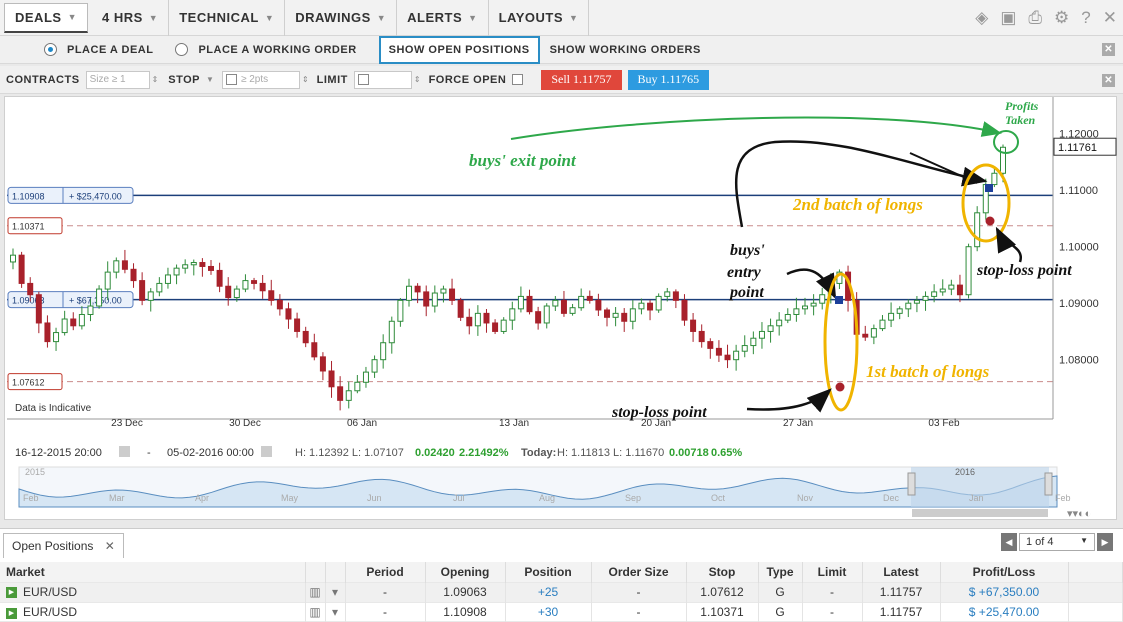 The width and height of the screenshot is (1123, 622). I want to click on stop-cell: 1.07612, so click(722, 591).